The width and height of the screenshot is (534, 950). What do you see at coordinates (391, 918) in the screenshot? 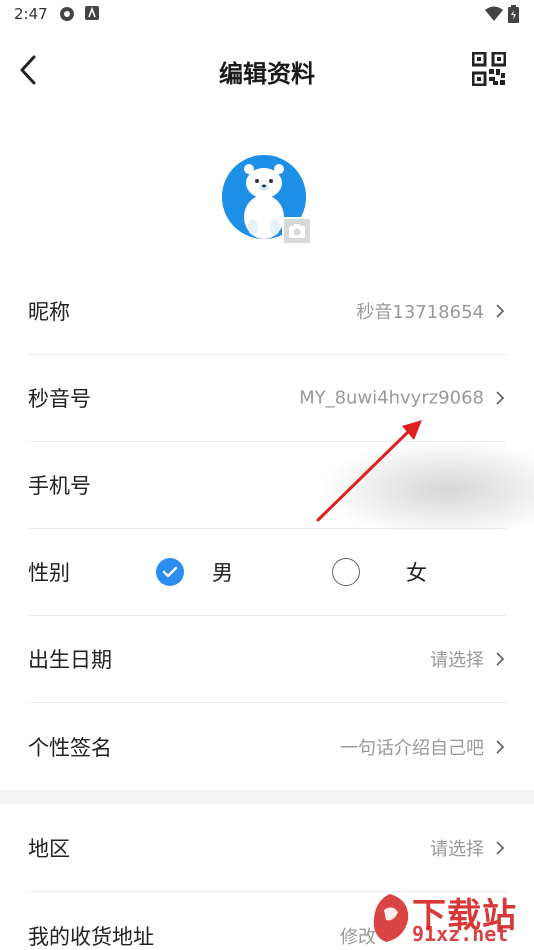
I see `watermark-badge-icon` at bounding box center [391, 918].